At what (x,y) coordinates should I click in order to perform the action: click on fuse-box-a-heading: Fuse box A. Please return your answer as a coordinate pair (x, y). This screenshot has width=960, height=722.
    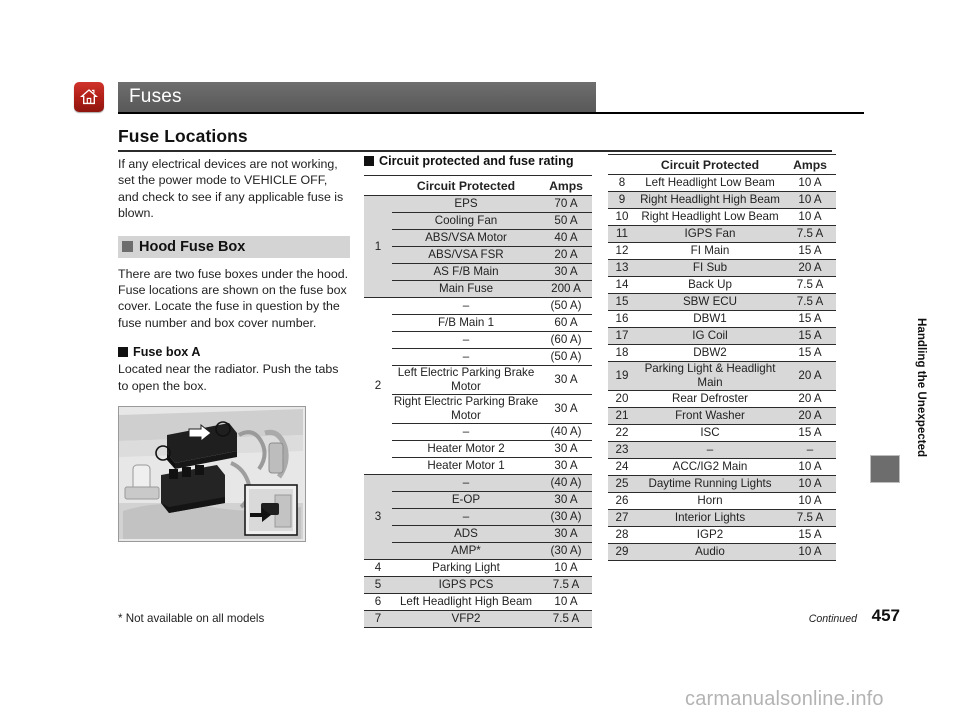
    Looking at the image, I should click on (234, 352).